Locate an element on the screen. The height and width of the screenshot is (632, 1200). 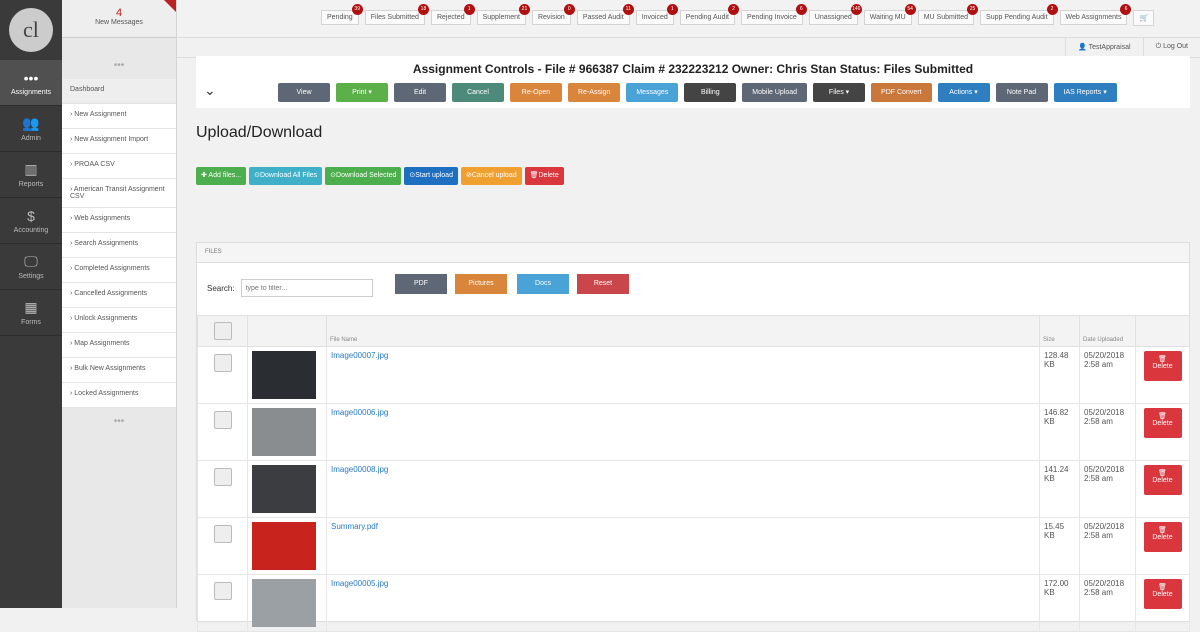
submenu-item: › Web Assignments is located at coordinates (119, 220).